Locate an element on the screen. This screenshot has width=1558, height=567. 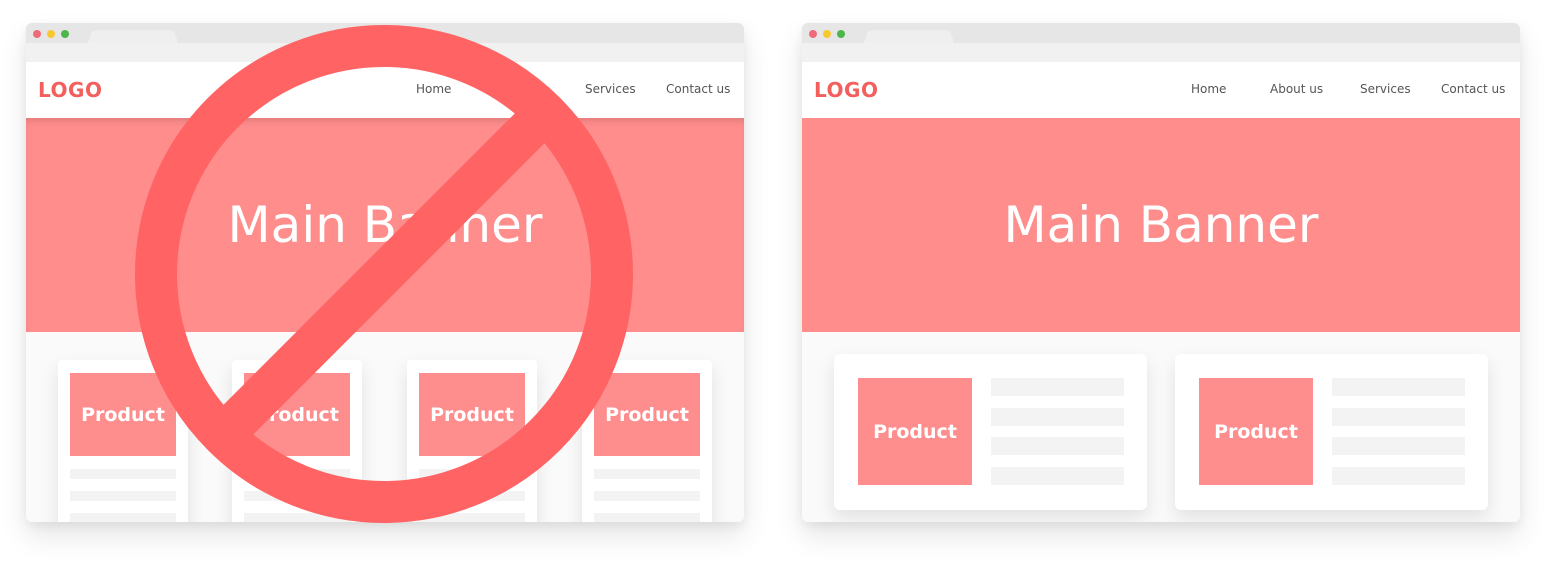
nav-link-about: About us is located at coordinates (1296, 89).